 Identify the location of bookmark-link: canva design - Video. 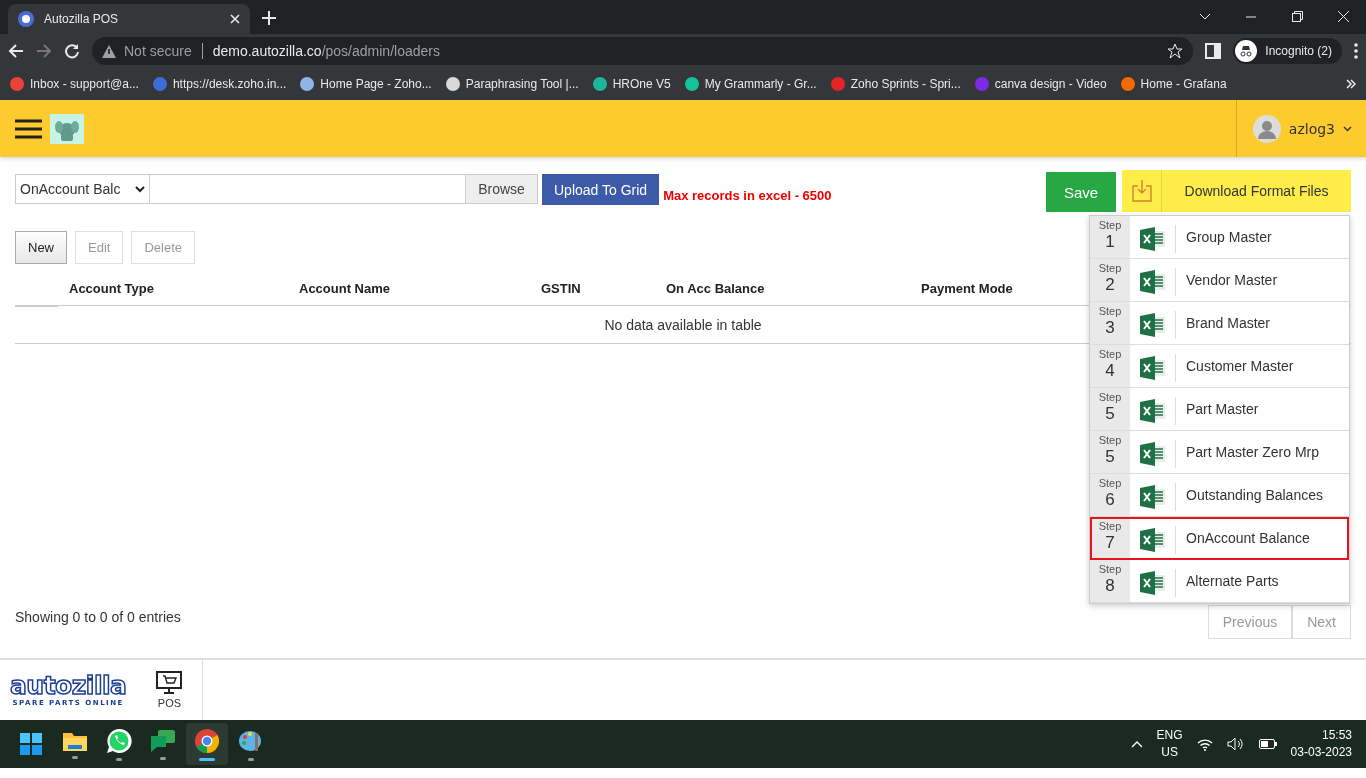
(1040, 84).